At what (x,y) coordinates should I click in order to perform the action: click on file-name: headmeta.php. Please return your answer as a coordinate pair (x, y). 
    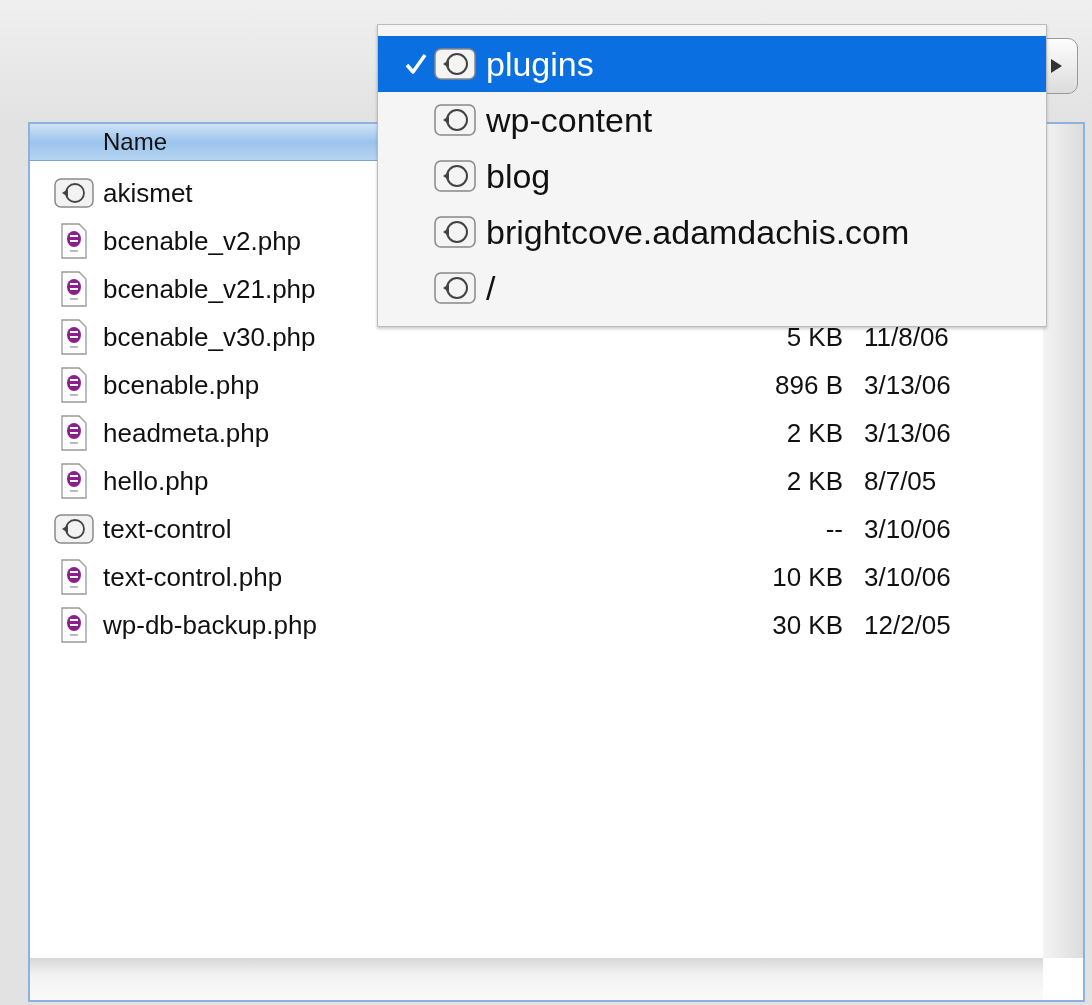
    Looking at the image, I should click on (186, 432).